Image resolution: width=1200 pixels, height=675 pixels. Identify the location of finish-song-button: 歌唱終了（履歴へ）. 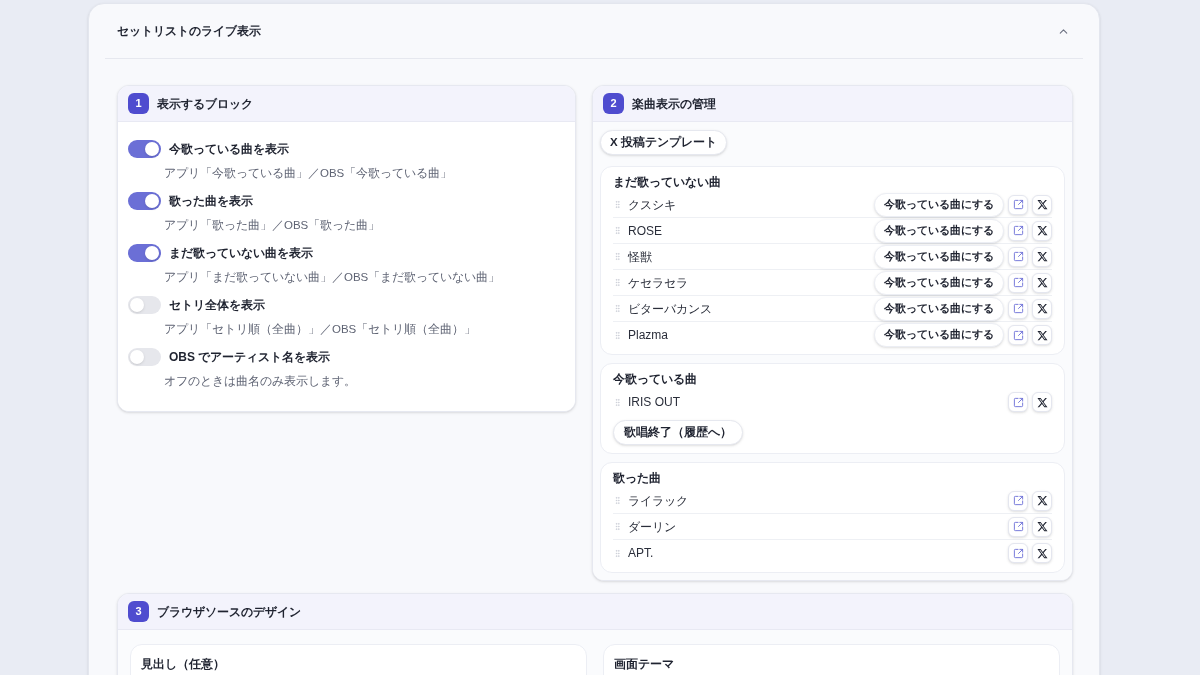
(678, 432).